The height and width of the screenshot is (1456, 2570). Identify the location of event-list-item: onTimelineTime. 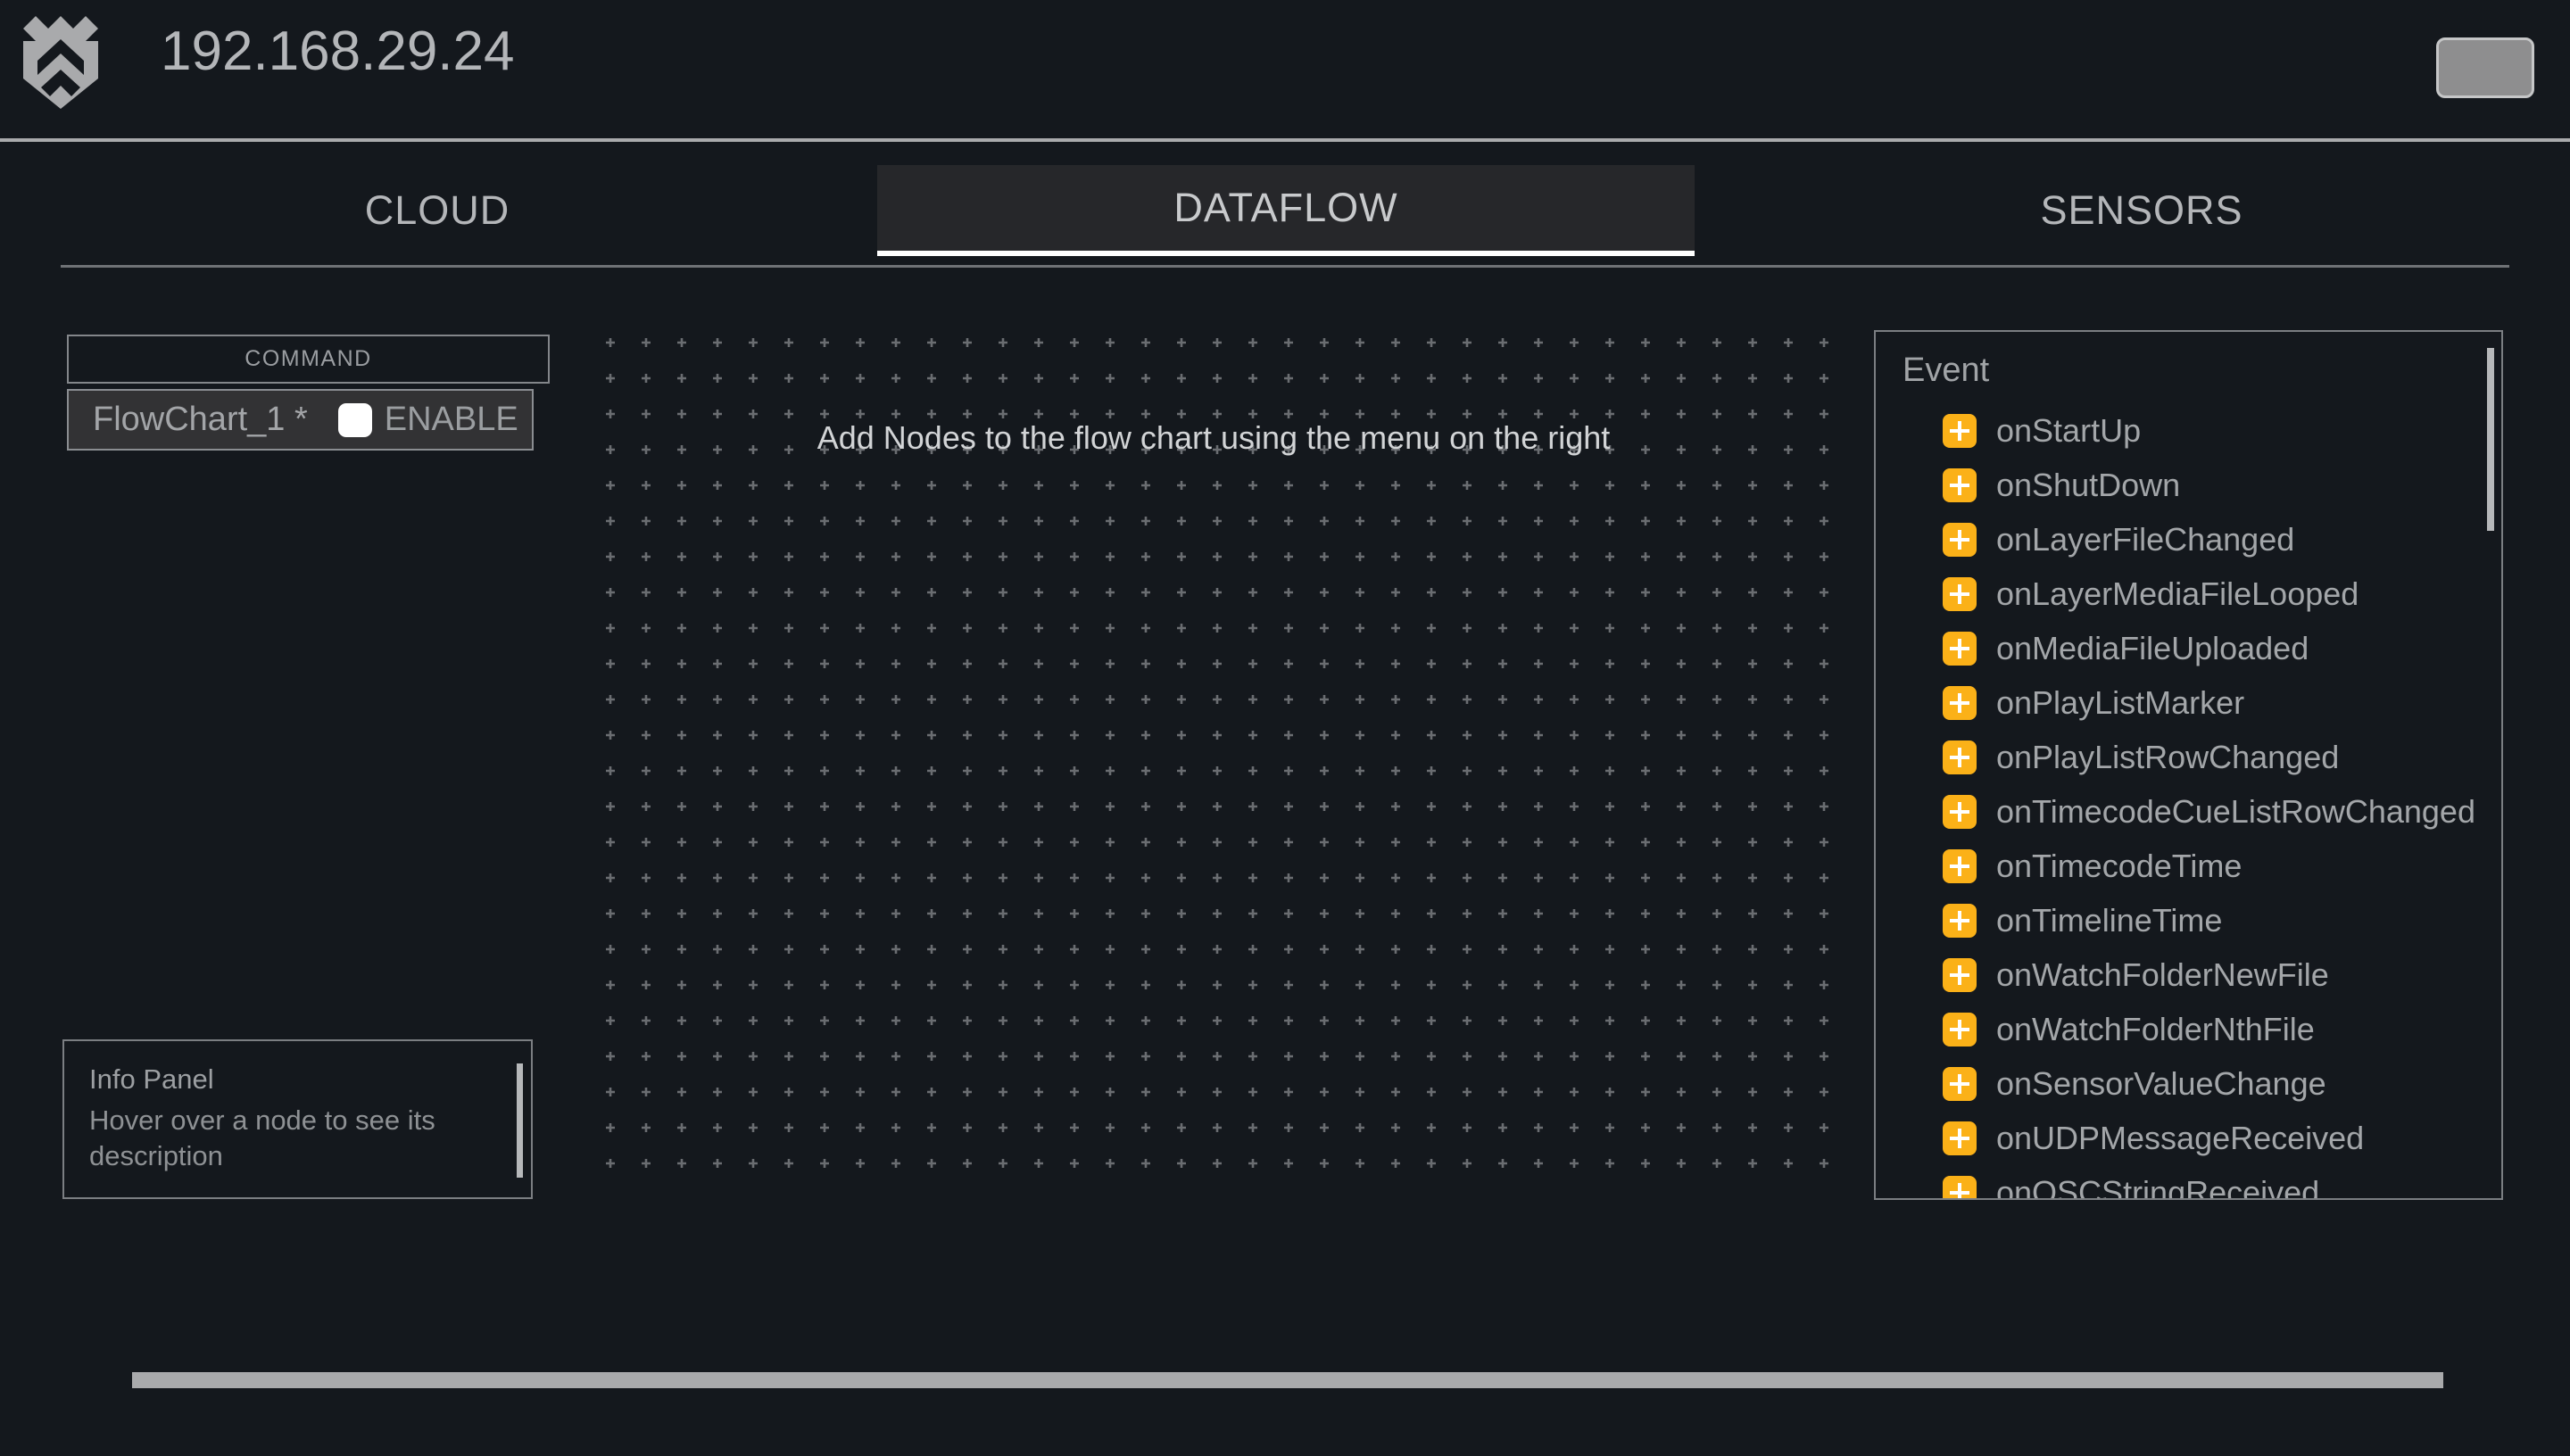
(2188, 920).